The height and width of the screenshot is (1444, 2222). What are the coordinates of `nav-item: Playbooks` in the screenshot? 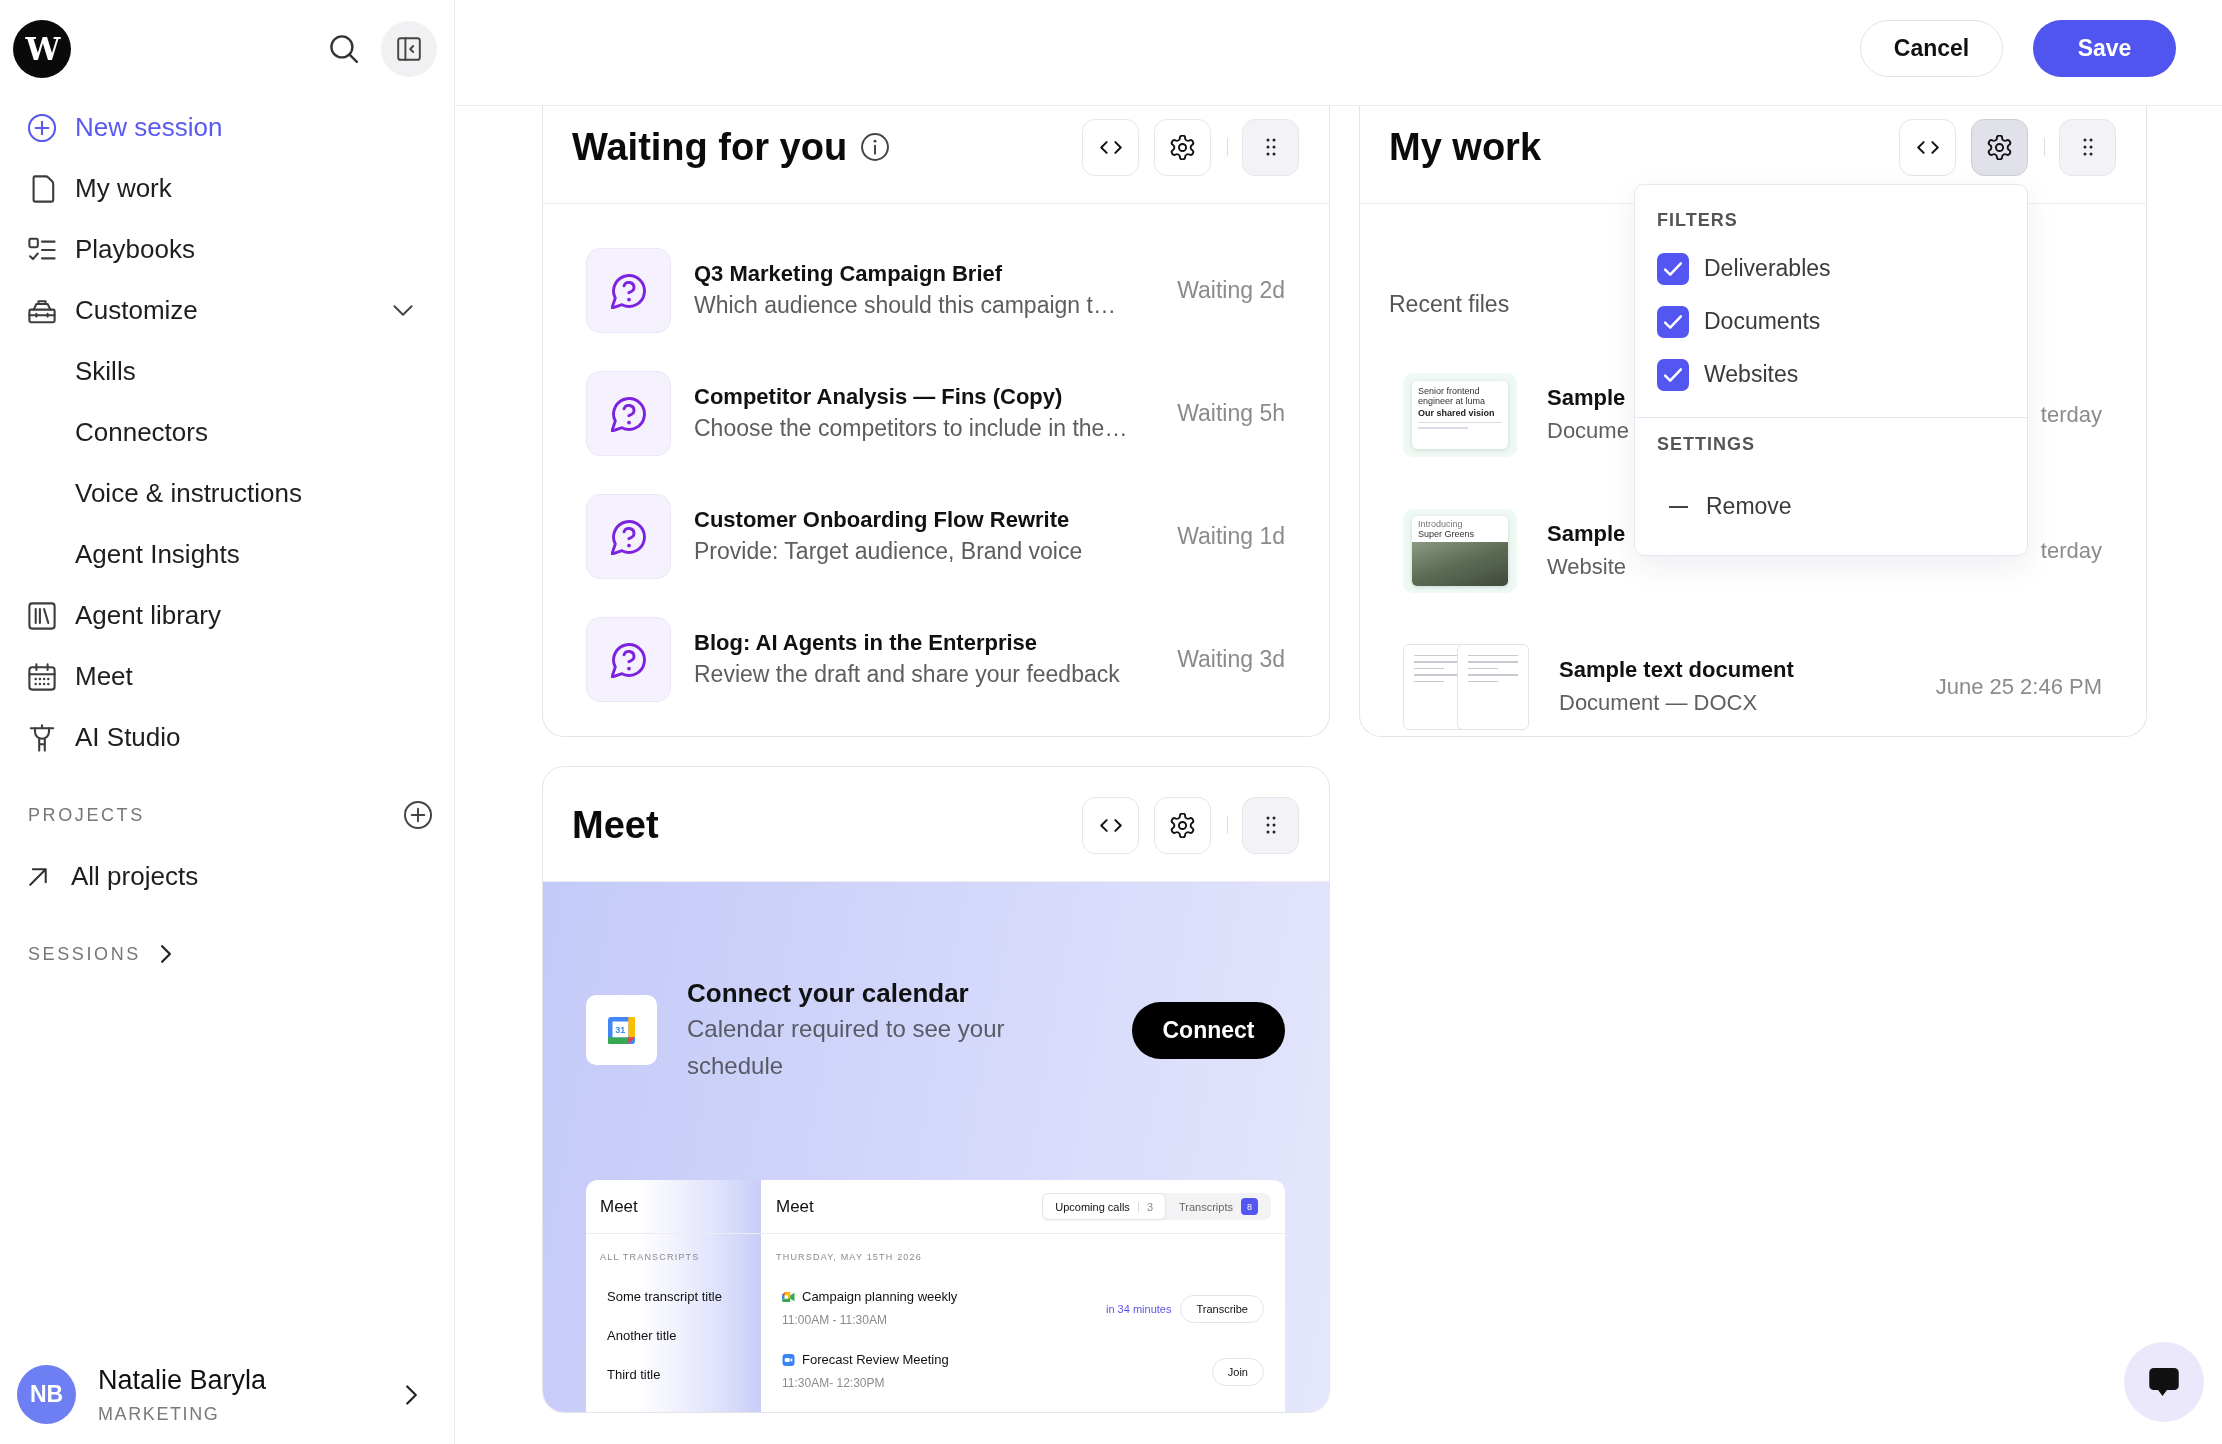 It's located at (227, 249).